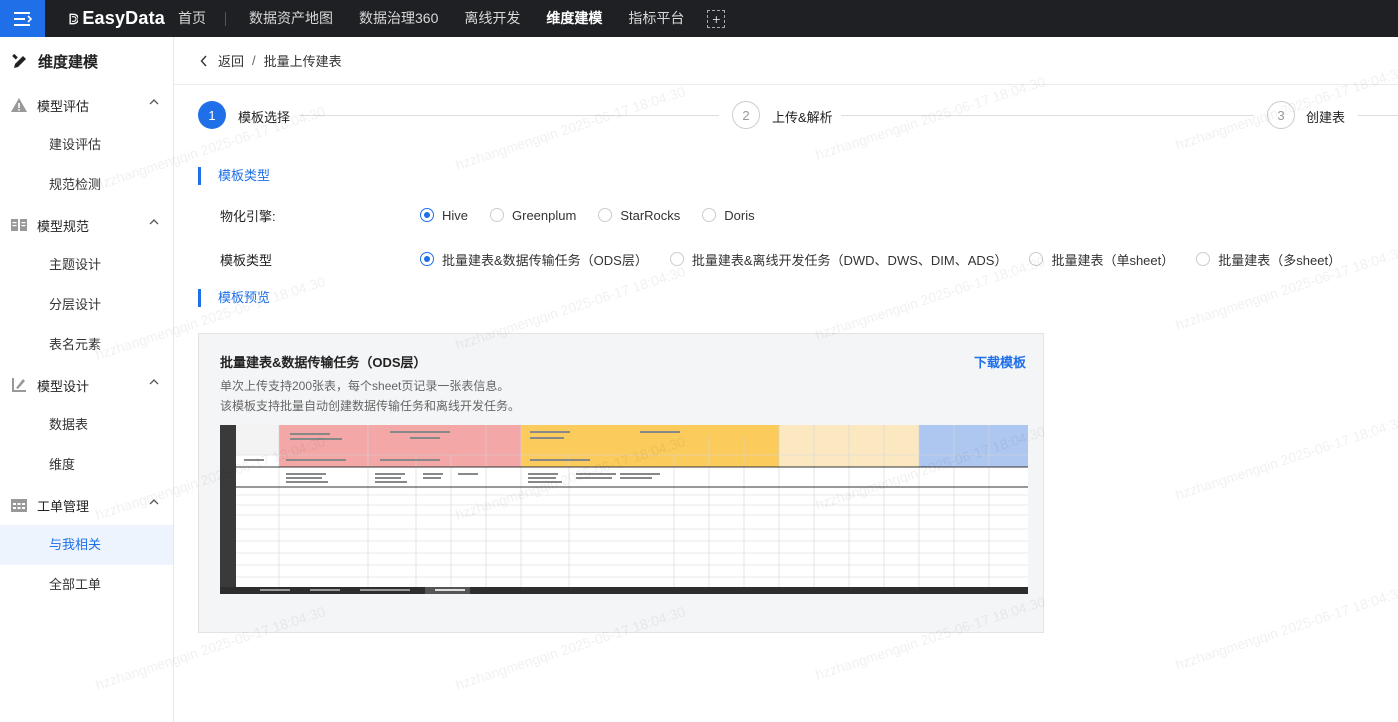 The height and width of the screenshot is (722, 1398). I want to click on back-link: 返回, so click(231, 60).